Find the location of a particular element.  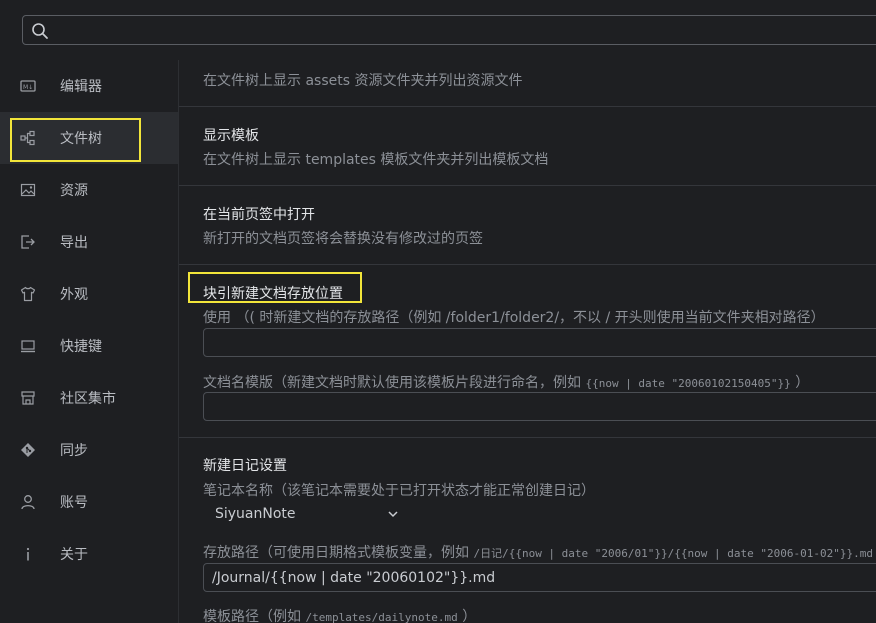

sidebar-item-label: 社区集市 is located at coordinates (88, 399).